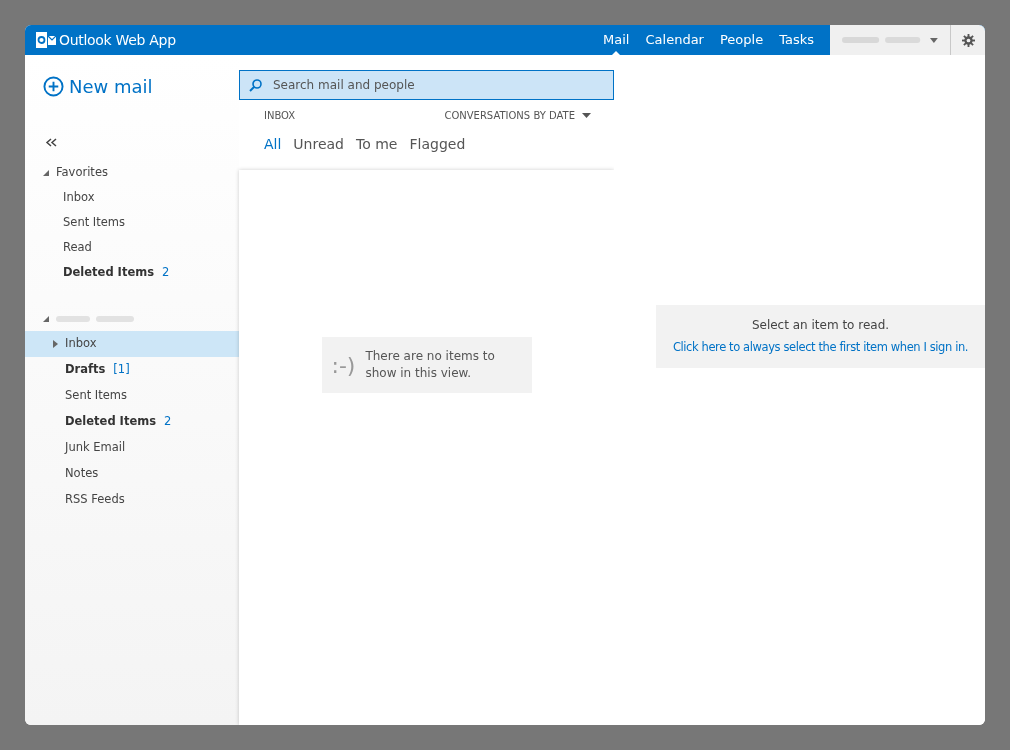 The height and width of the screenshot is (750, 1010). I want to click on reading-message: Select an item to read., so click(820, 326).